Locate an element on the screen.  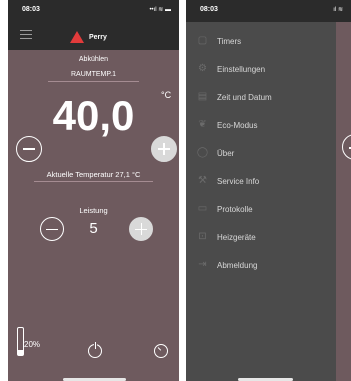
heater-icon: ⊡ is located at coordinates (202, 236).